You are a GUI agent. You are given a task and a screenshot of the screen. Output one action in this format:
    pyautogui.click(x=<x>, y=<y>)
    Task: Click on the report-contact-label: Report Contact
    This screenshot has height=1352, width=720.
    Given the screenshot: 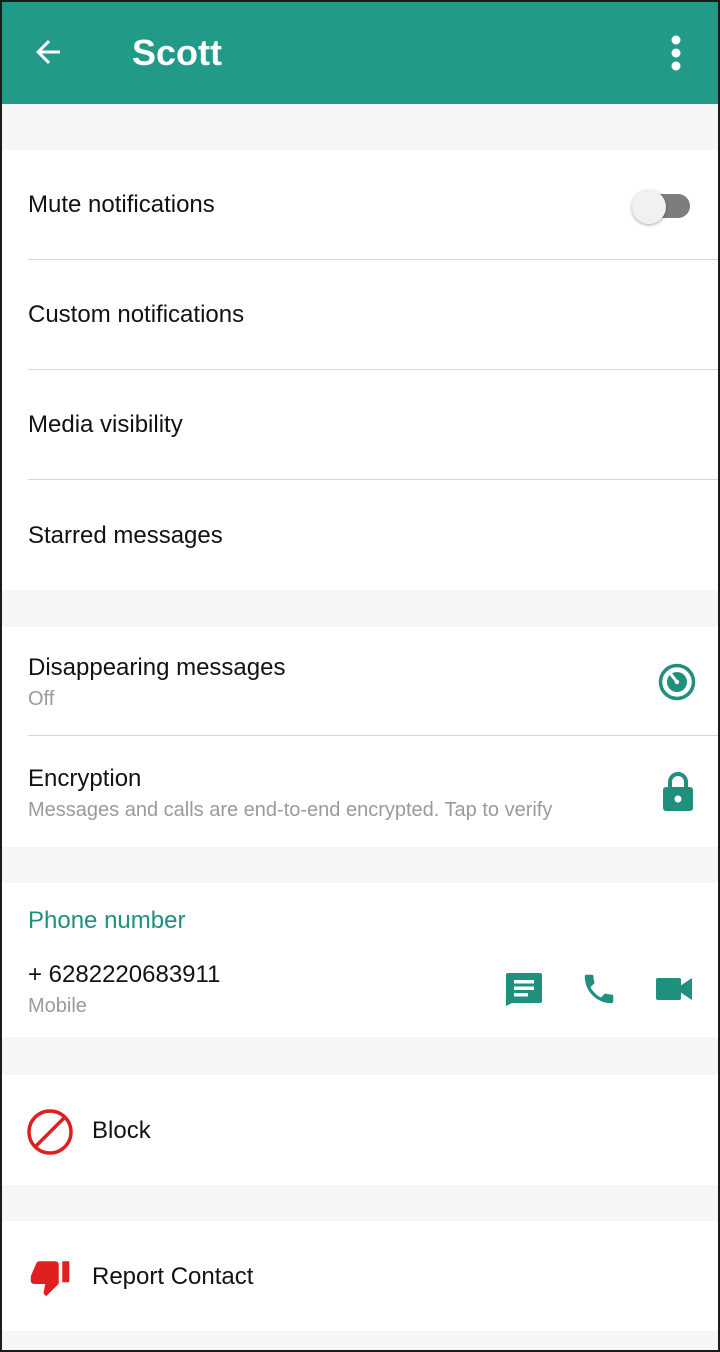 What is the action you would take?
    pyautogui.click(x=173, y=1276)
    